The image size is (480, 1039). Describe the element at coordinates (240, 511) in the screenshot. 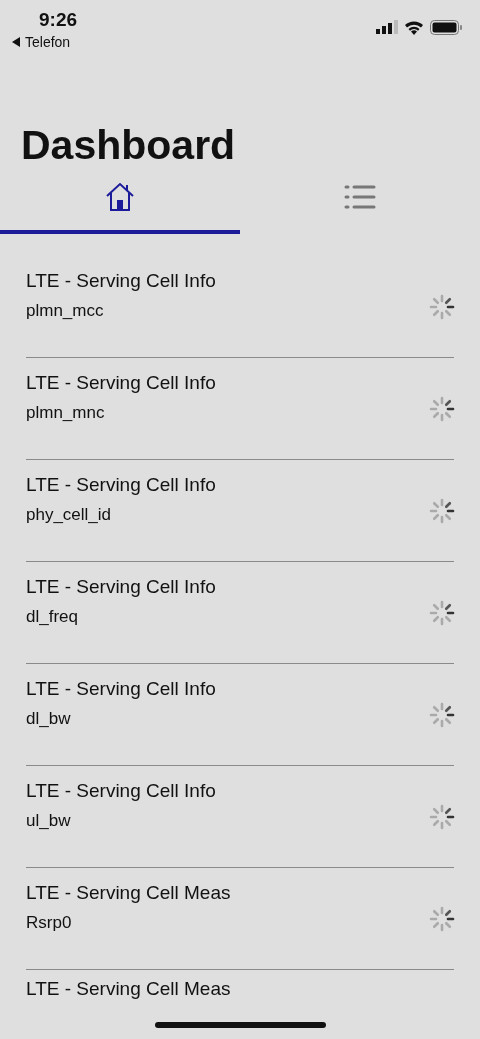

I see `list-item: LTE - Serving Cell Info phy_cell_id` at that location.